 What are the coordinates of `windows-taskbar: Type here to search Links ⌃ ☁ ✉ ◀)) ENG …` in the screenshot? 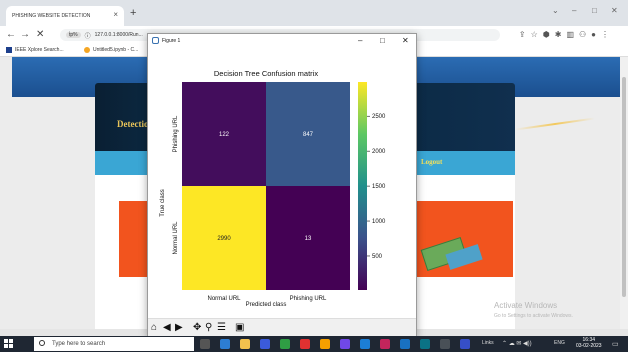 It's located at (314, 344).